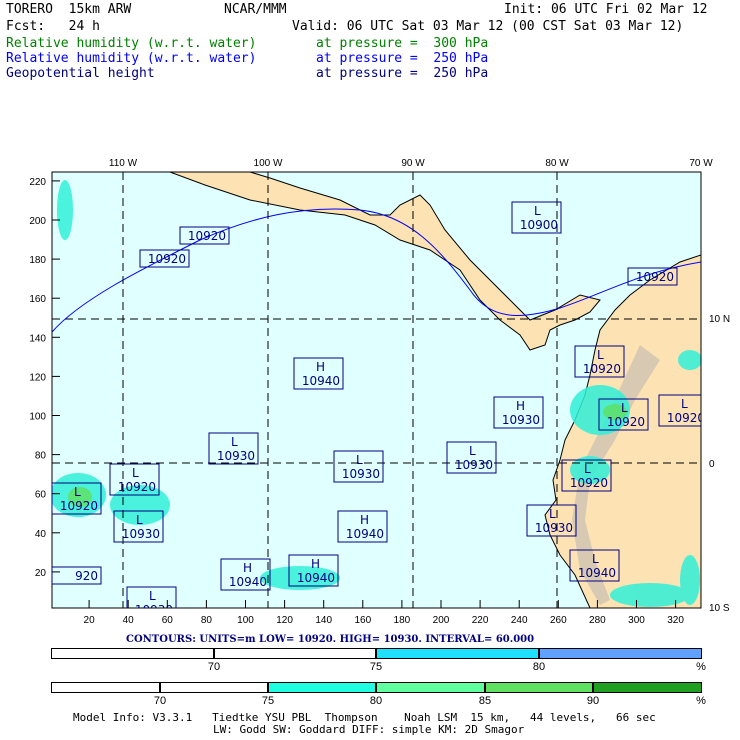 The width and height of the screenshot is (740, 740). I want to click on x-tick-label: 260, so click(558, 620).